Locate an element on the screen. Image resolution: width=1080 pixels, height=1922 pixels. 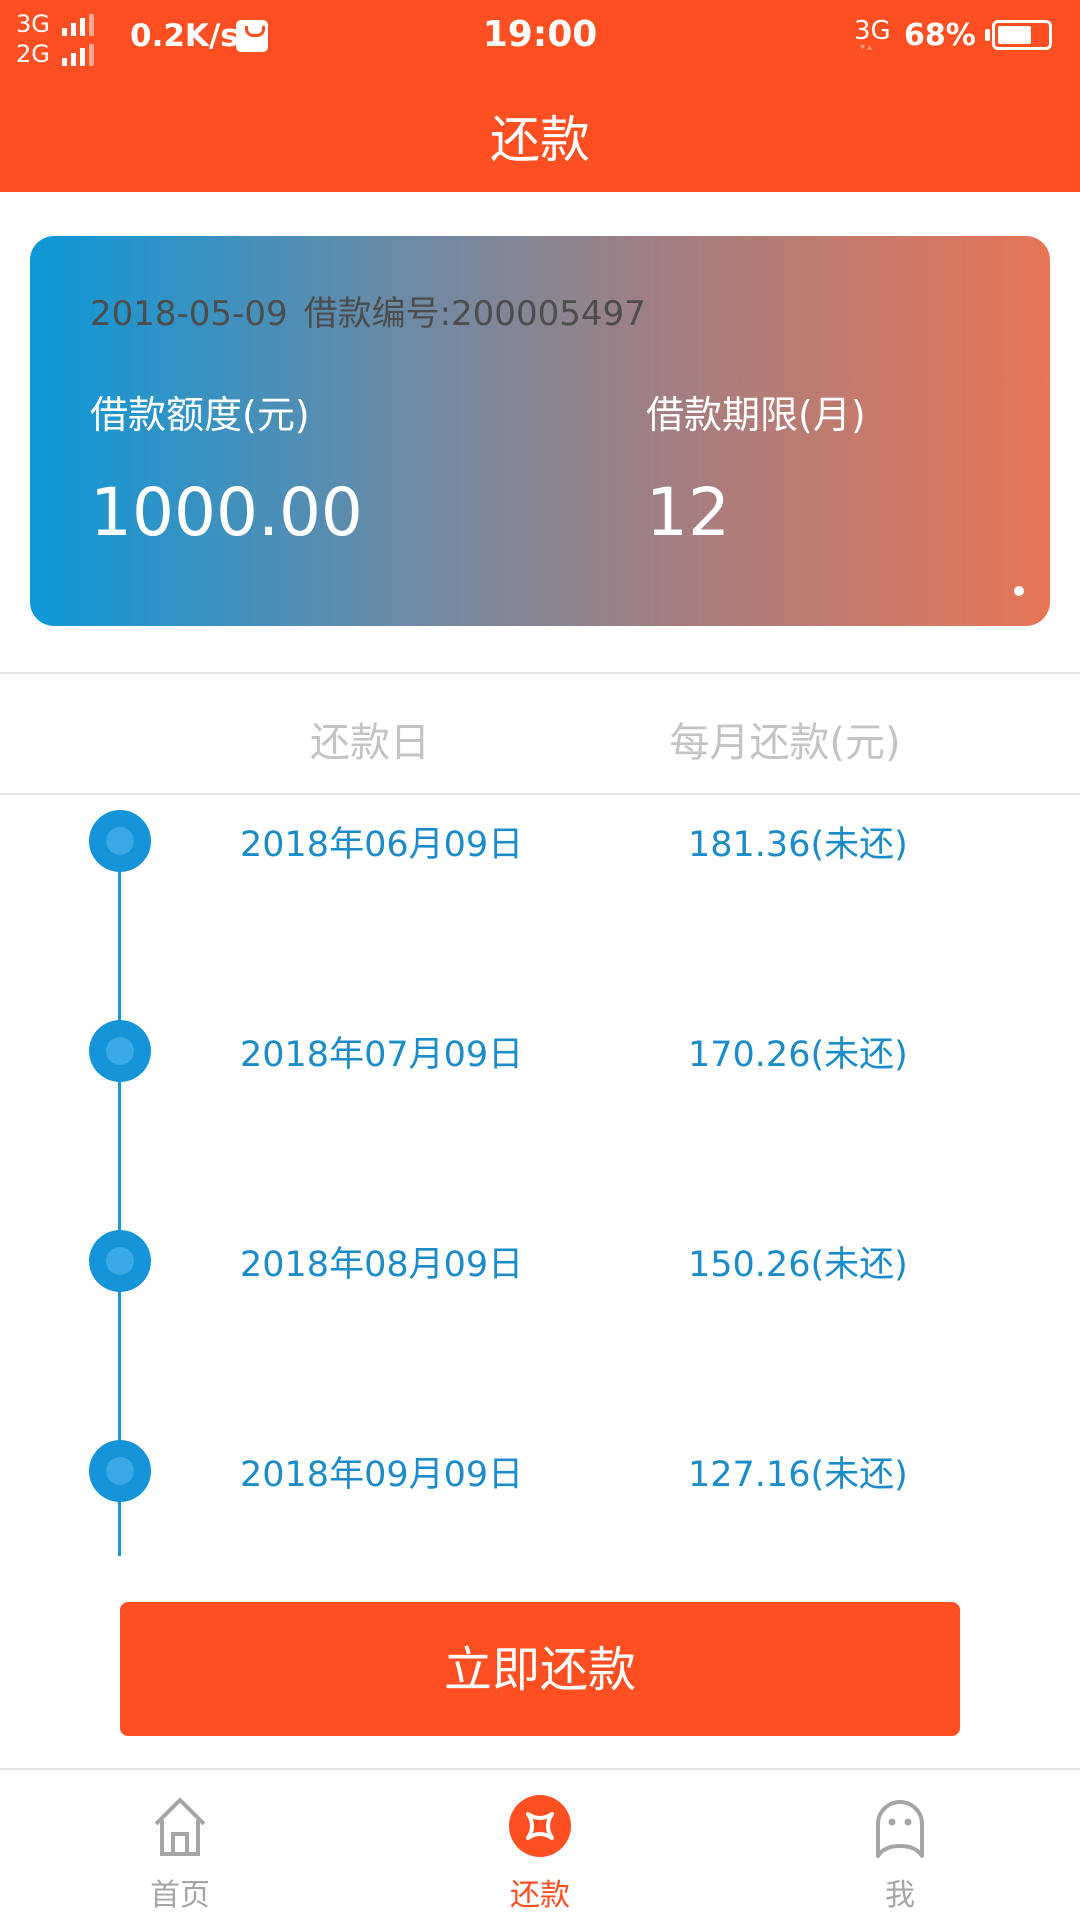
nav-item-repay: 还款 is located at coordinates (540, 1846).